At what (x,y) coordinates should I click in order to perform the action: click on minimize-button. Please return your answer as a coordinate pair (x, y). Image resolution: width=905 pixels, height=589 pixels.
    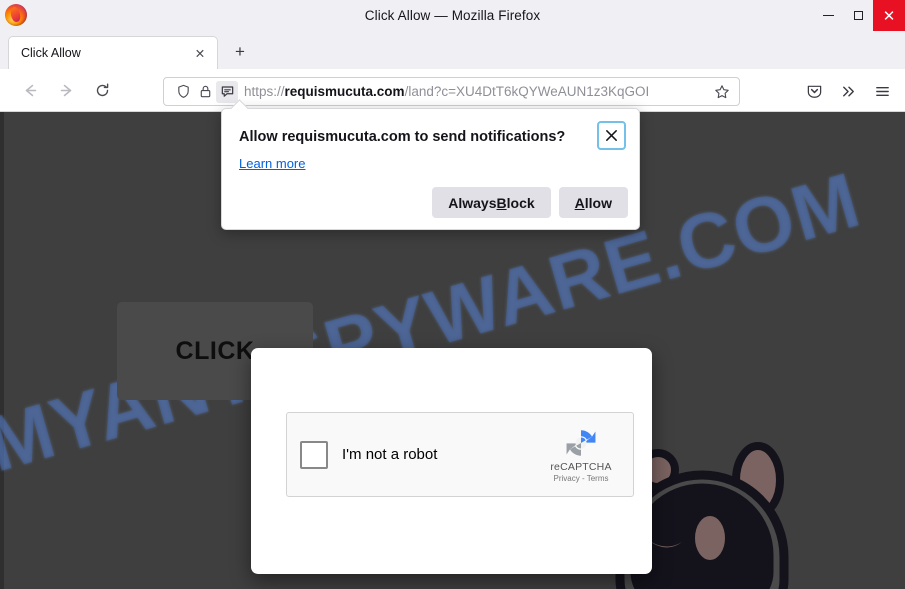
    Looking at the image, I should click on (828, 15).